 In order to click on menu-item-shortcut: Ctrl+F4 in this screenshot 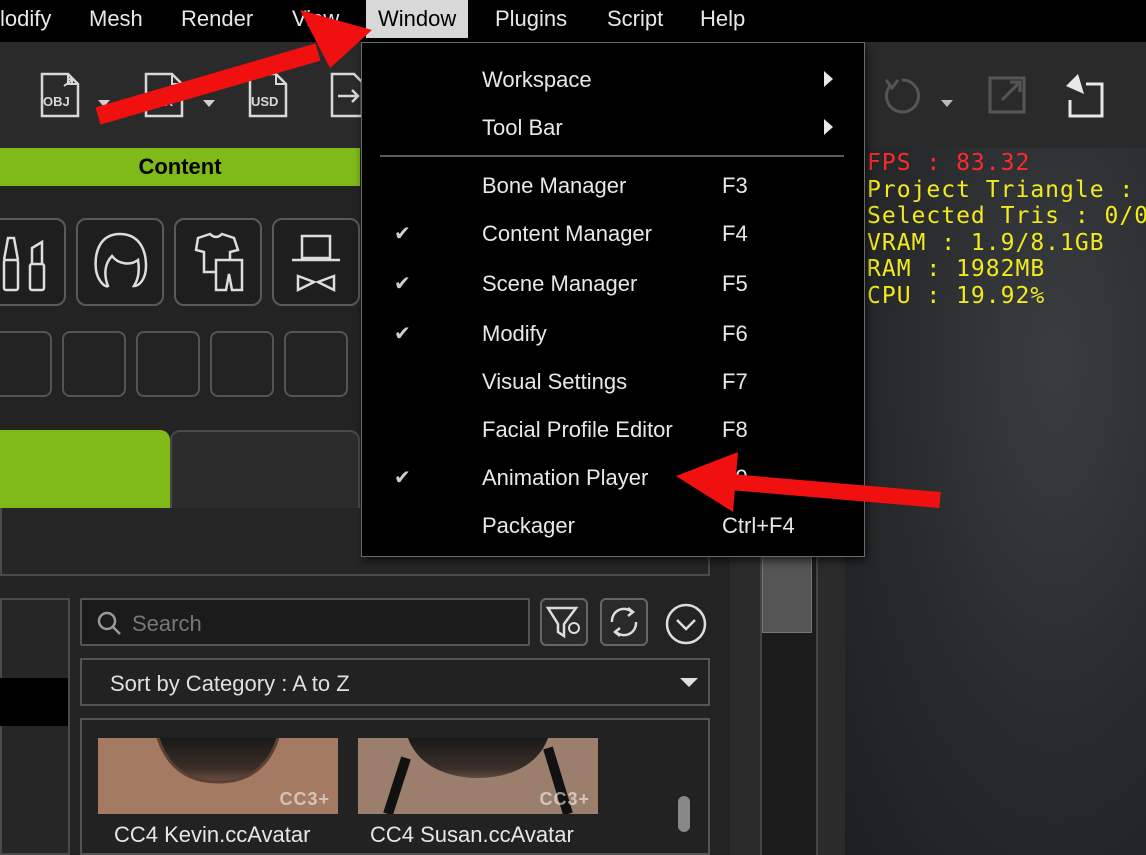, I will do `click(758, 525)`.